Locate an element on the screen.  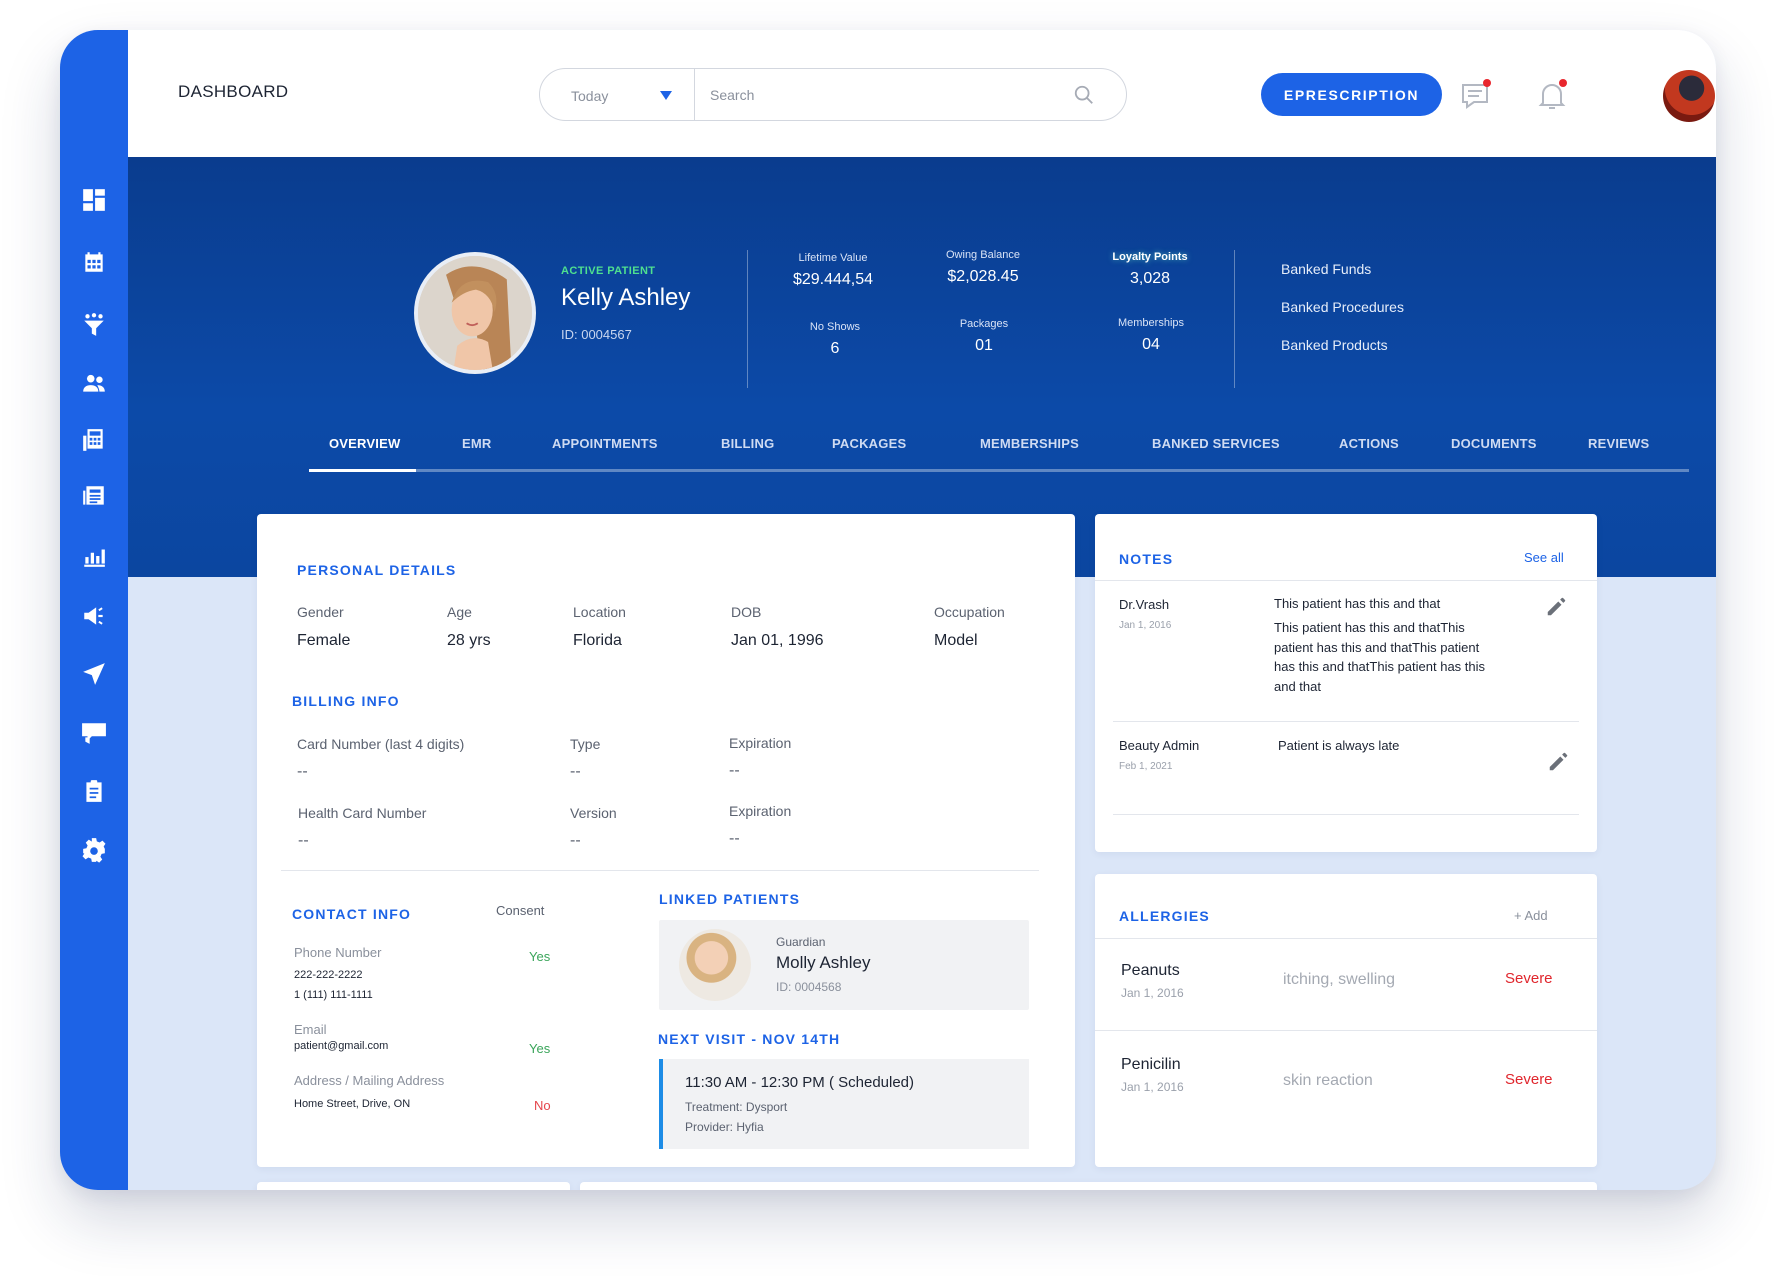
linked-patient-photo is located at coordinates (715, 965).